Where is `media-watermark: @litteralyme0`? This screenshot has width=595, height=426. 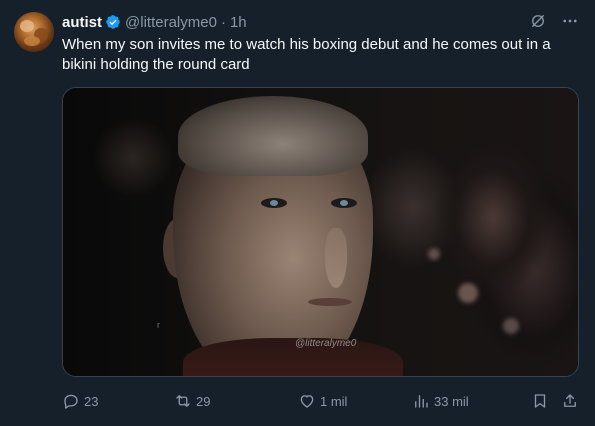
media-watermark: @litteralyme0 is located at coordinates (326, 343).